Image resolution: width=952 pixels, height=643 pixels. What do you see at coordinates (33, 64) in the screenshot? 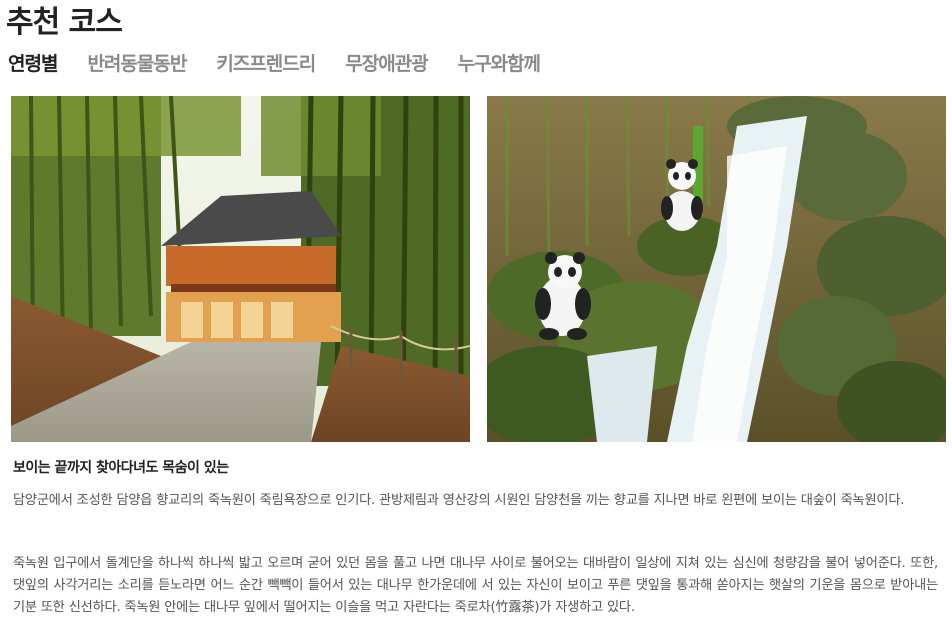
I see `tab-age: 연령별` at bounding box center [33, 64].